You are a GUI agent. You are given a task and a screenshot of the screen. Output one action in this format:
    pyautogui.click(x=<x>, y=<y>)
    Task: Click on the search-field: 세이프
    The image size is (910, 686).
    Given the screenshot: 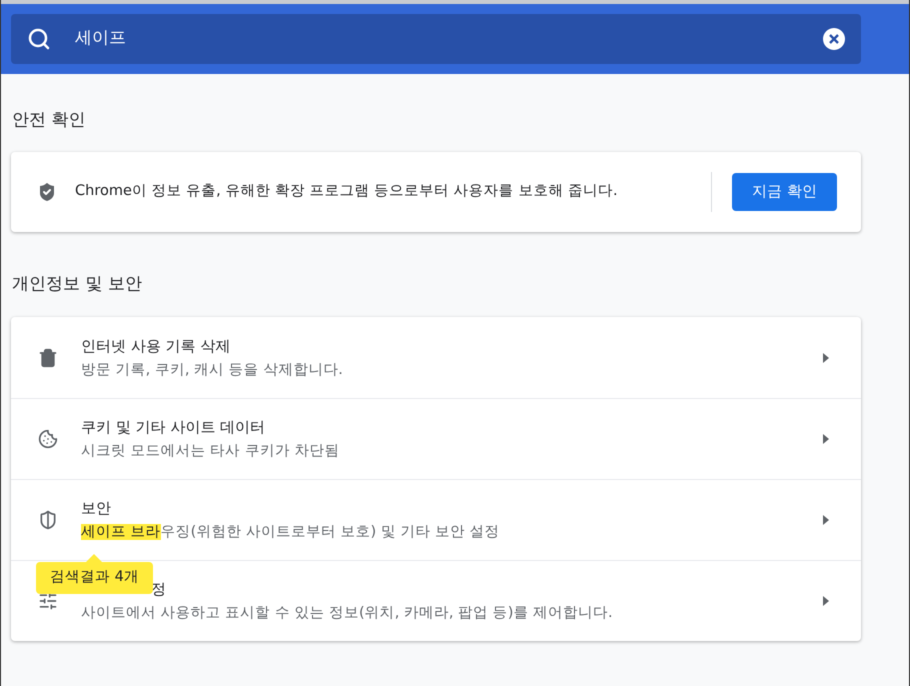 What is the action you would take?
    pyautogui.click(x=436, y=39)
    